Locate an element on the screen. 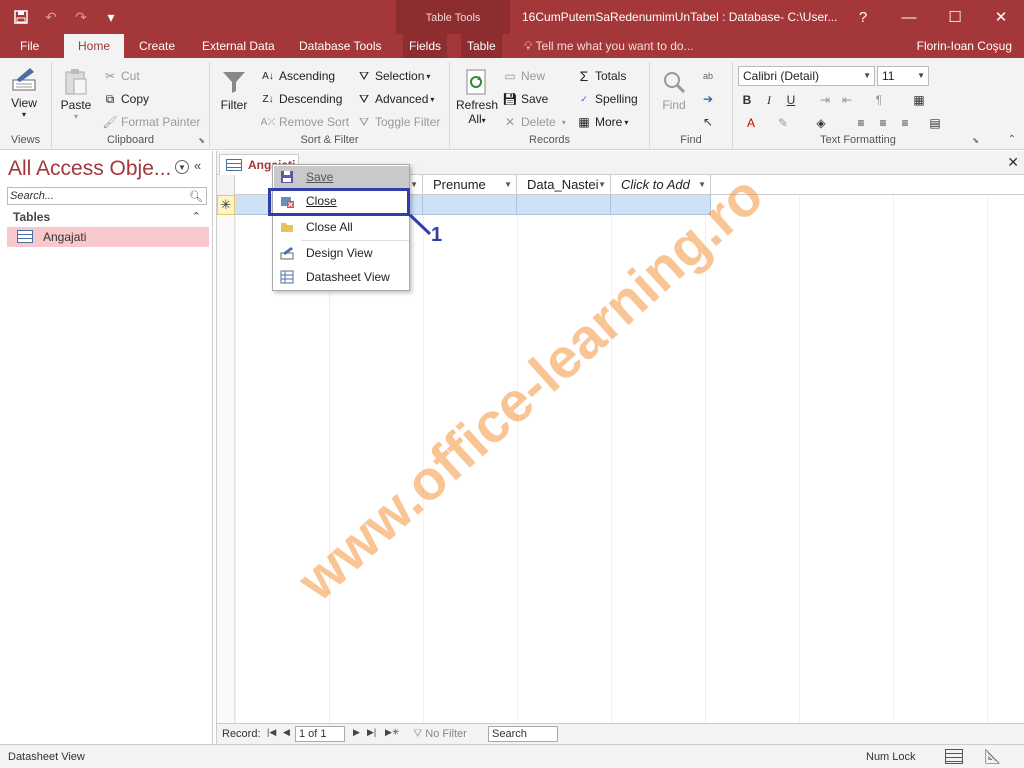  tab-fields: Fields is located at coordinates (425, 46).